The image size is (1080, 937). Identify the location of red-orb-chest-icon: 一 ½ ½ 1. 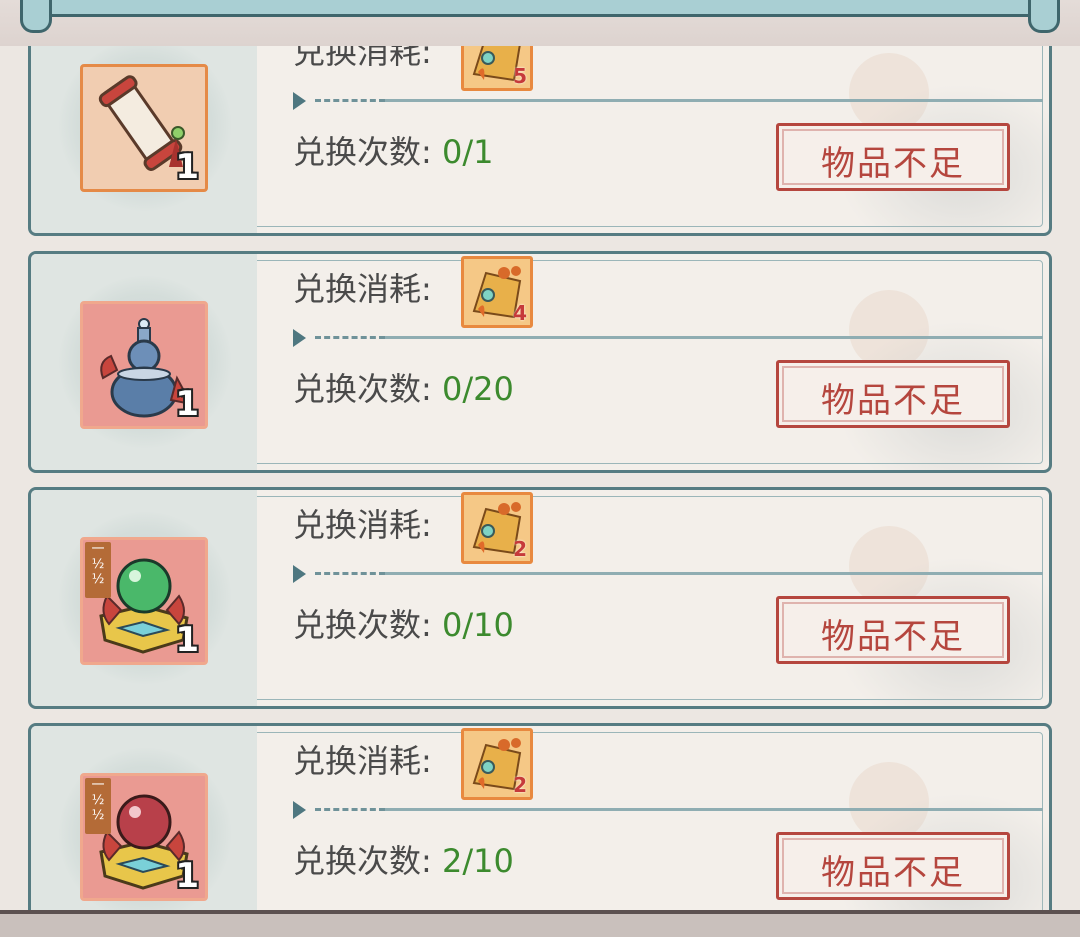
(144, 837).